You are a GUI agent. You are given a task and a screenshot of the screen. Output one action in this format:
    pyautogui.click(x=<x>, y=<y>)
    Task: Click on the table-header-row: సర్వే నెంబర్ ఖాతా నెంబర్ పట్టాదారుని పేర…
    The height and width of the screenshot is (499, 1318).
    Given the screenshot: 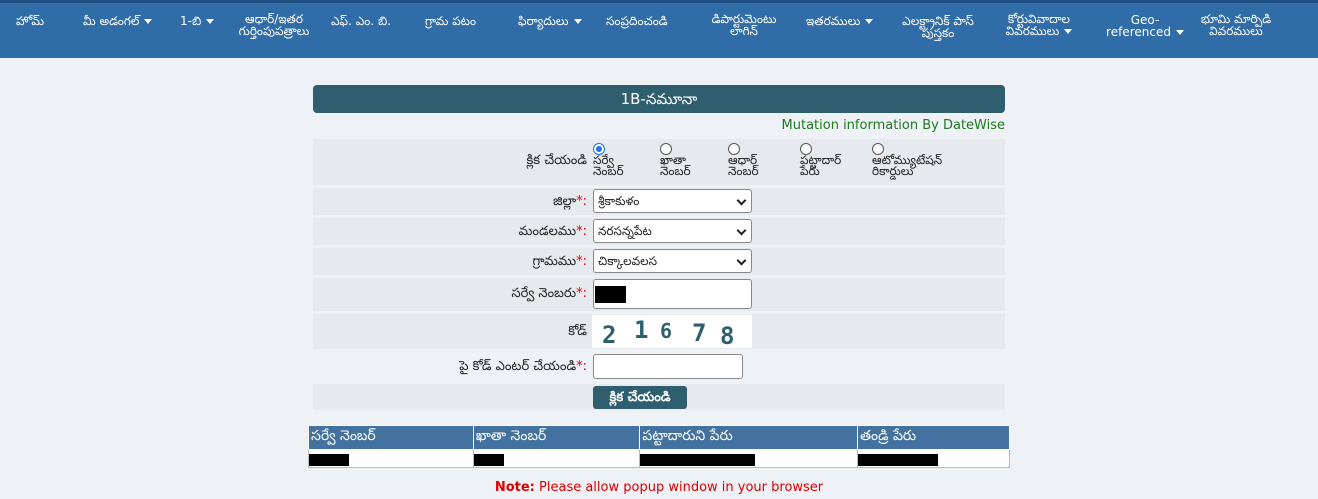 What is the action you would take?
    pyautogui.click(x=659, y=437)
    